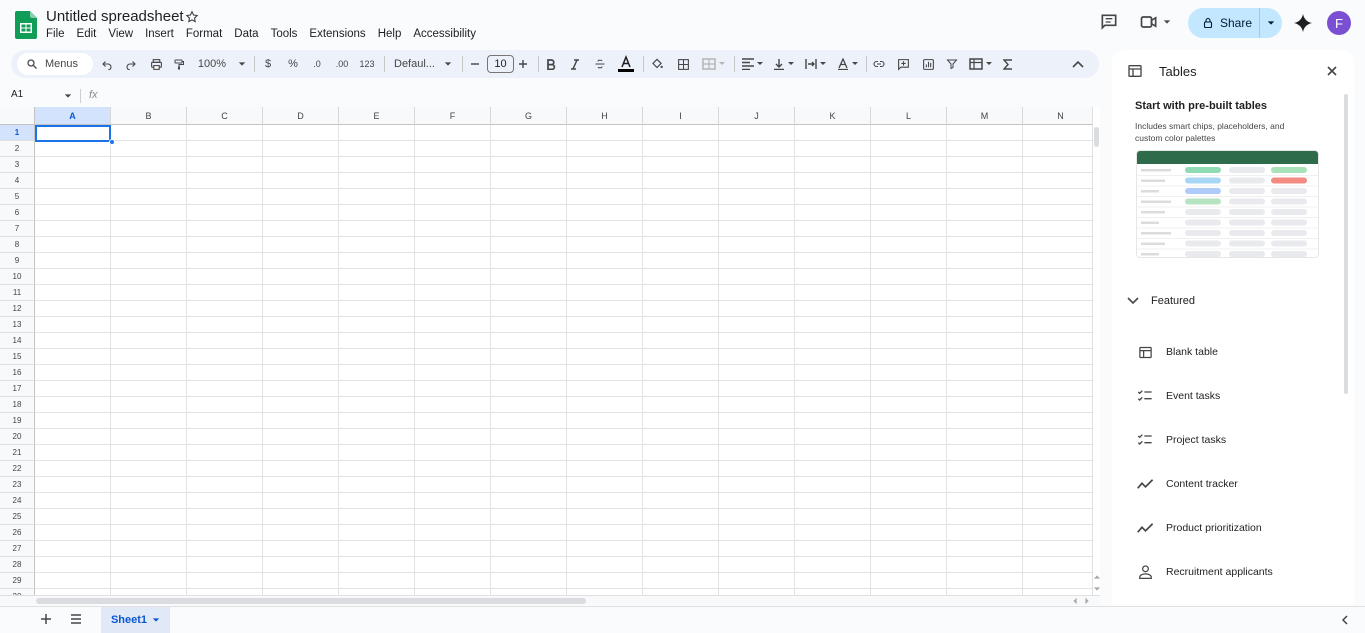 This screenshot has width=1365, height=633. What do you see at coordinates (1075, 601) in the screenshot?
I see `scroll-left-icon` at bounding box center [1075, 601].